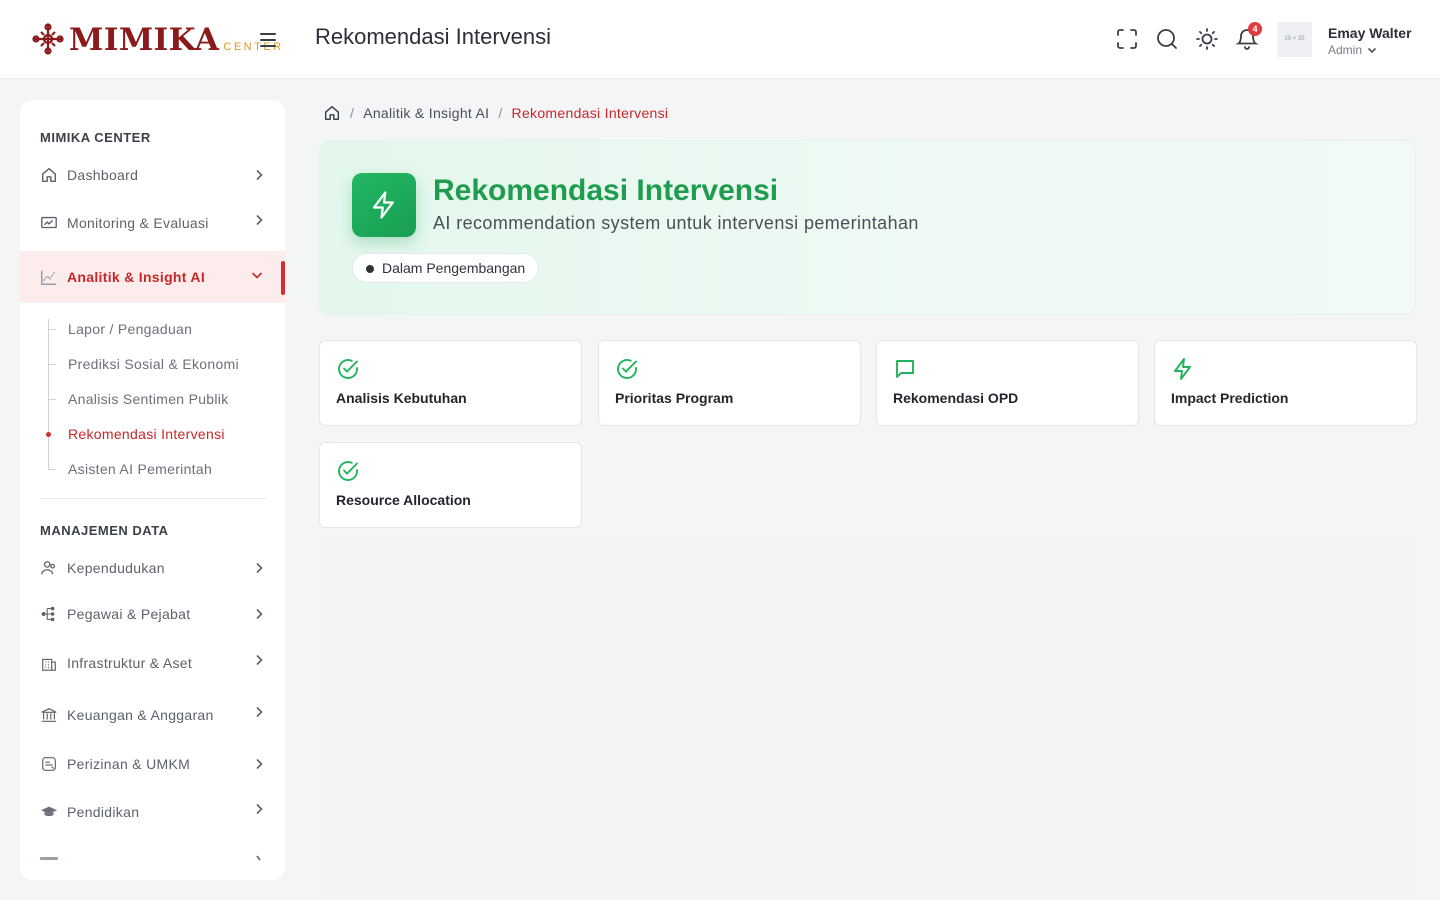 The image size is (1440, 900). Describe the element at coordinates (103, 812) in the screenshot. I see `sidebar-item-label: Pendidikan` at that location.